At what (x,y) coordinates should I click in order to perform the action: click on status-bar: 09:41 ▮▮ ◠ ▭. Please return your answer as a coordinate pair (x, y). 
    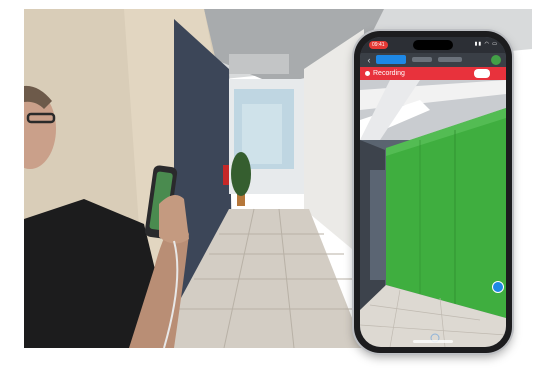
    Looking at the image, I should click on (433, 45).